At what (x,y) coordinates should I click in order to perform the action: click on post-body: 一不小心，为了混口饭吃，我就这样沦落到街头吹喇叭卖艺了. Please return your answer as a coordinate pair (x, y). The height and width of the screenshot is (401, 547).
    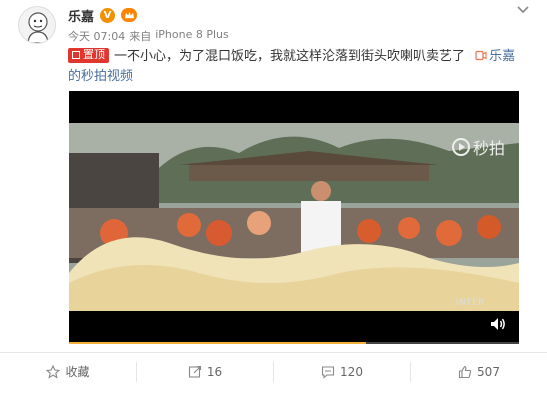
    Looking at the image, I should click on (290, 56).